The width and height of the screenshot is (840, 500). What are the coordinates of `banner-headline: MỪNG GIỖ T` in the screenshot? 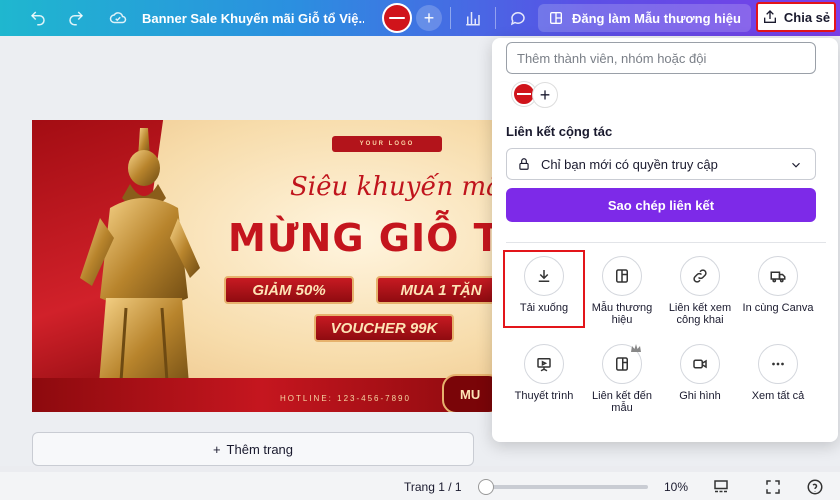 It's located at (360, 238).